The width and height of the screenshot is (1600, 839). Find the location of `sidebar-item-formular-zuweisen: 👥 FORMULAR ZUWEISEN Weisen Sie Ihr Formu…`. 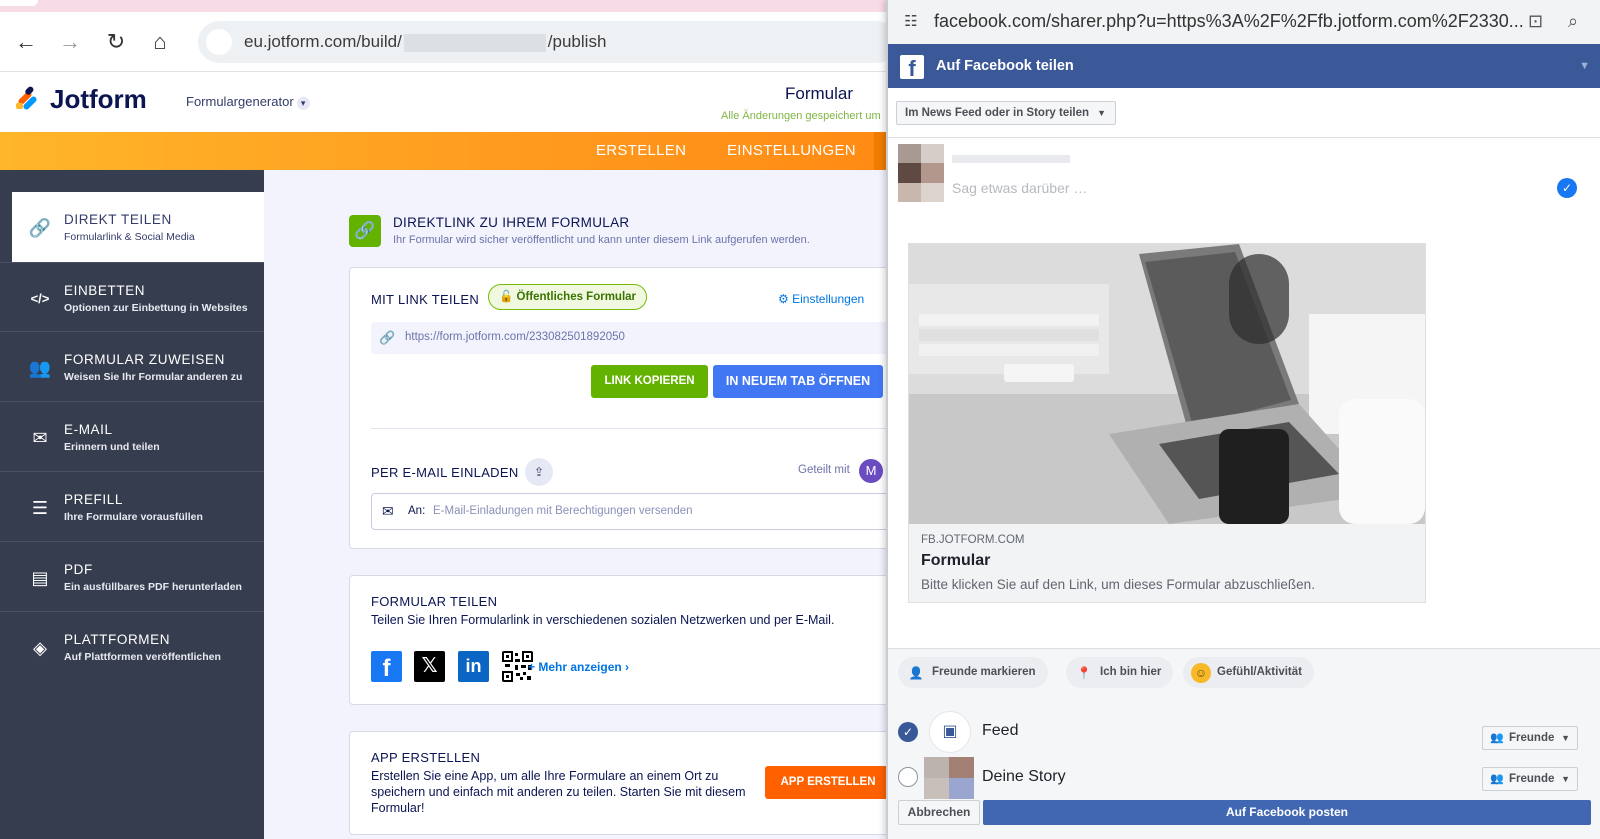

sidebar-item-formular-zuweisen: 👥 FORMULAR ZUWEISEN Weisen Sie Ihr Formu… is located at coordinates (132, 367).